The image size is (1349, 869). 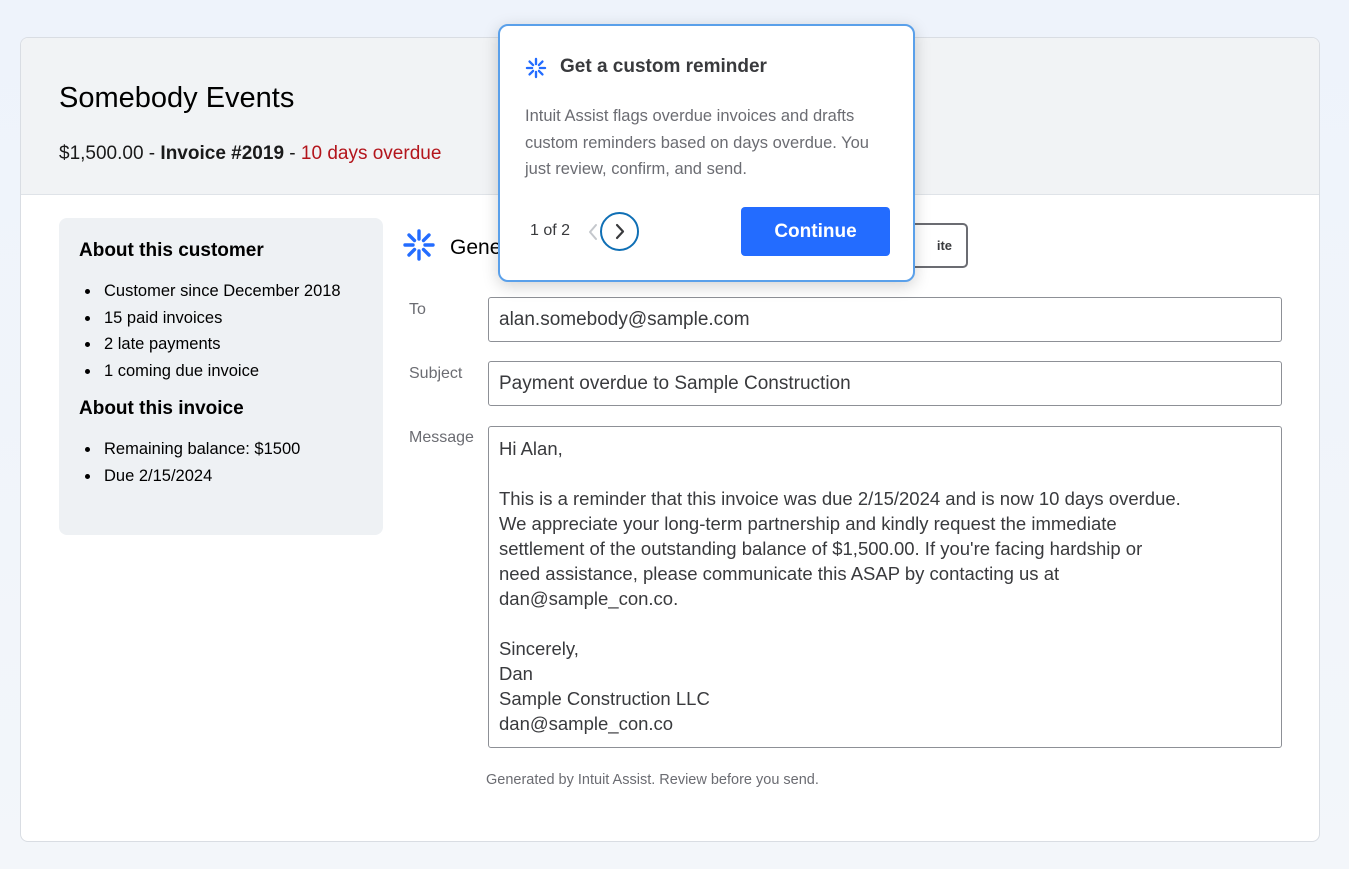 What do you see at coordinates (885, 319) in the screenshot?
I see `to-field: alan.somebody@sample.com` at bounding box center [885, 319].